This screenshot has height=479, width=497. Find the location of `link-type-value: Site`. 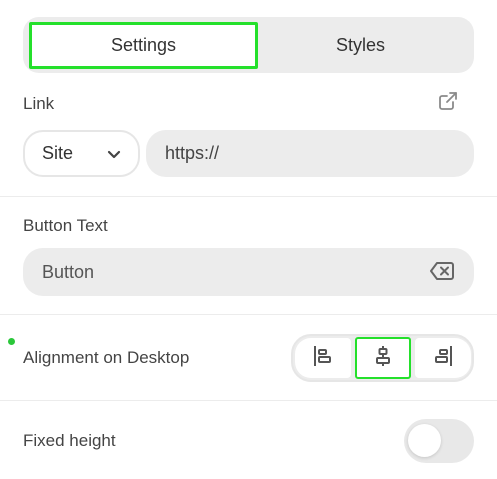

link-type-value: Site is located at coordinates (58, 153).